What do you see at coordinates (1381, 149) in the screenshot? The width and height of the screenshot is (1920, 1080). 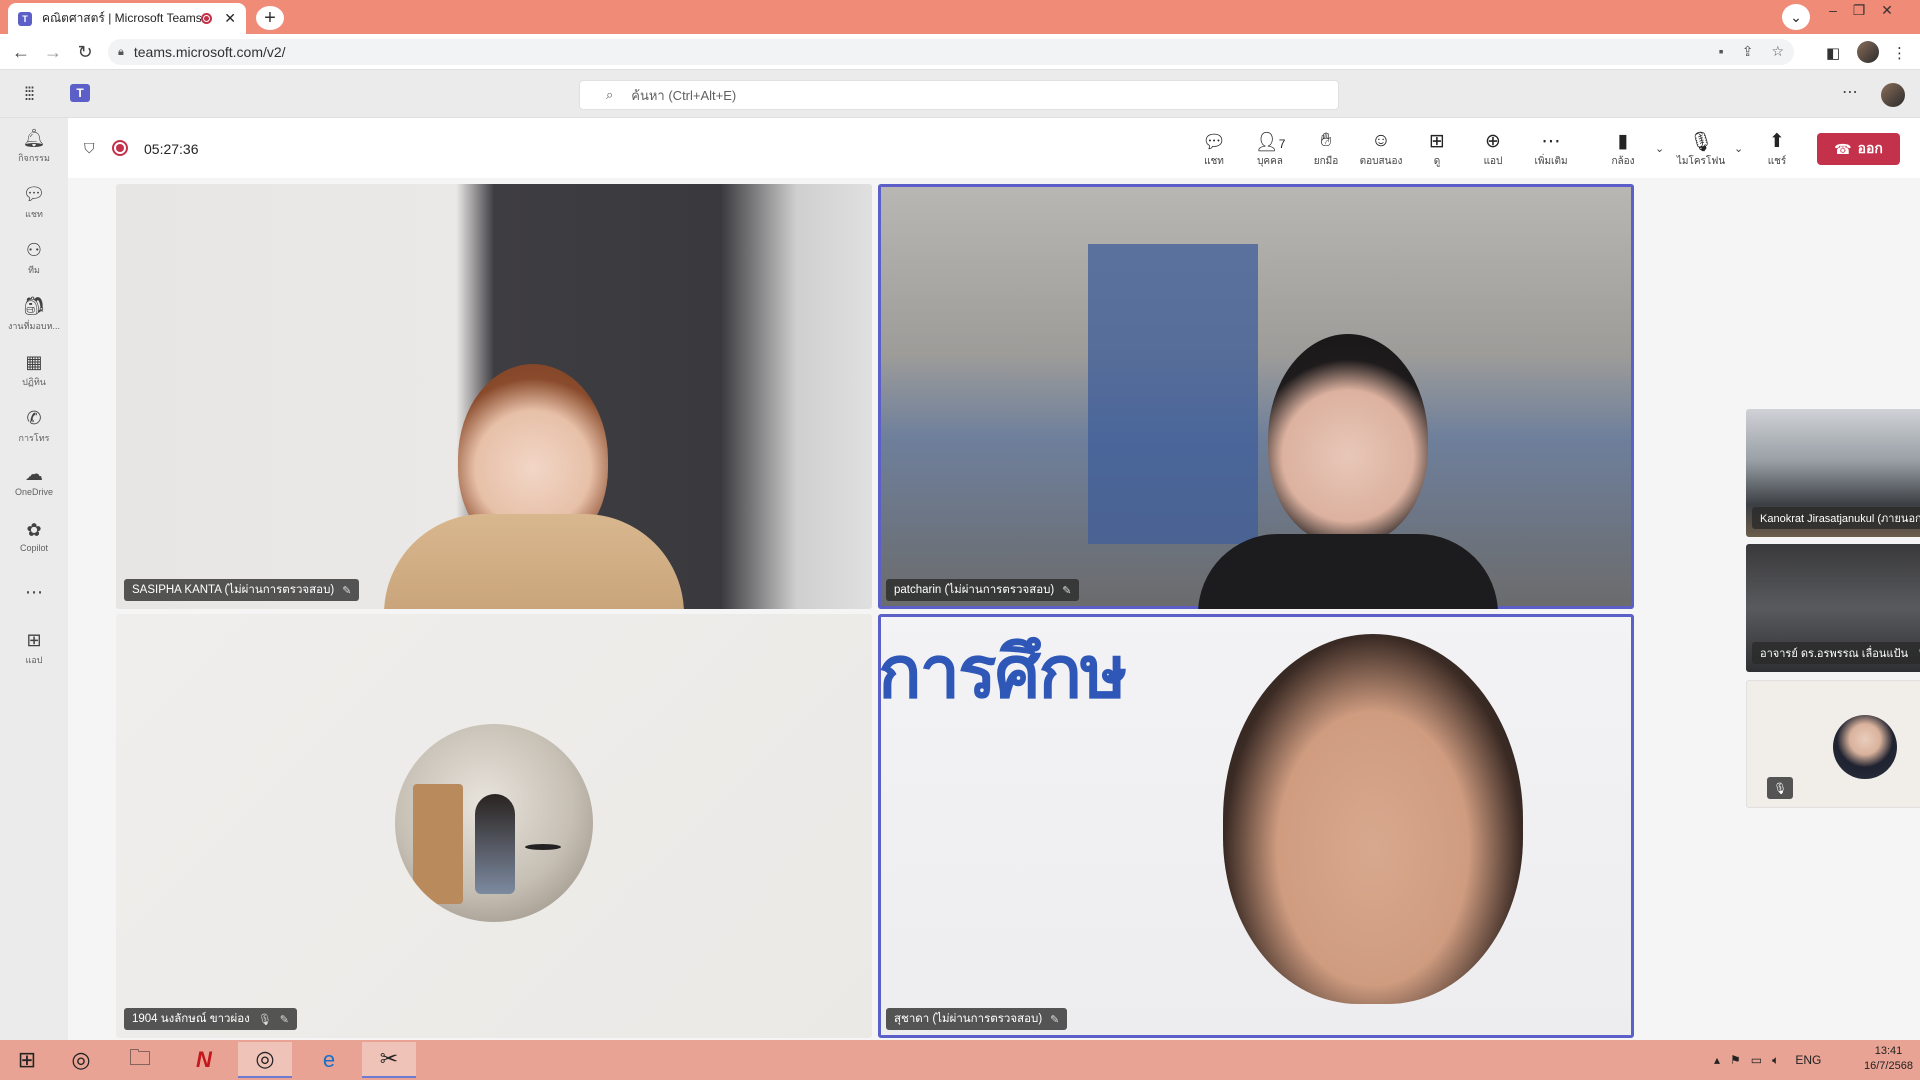 I see `react-button: ☺ ตอบสนอง` at bounding box center [1381, 149].